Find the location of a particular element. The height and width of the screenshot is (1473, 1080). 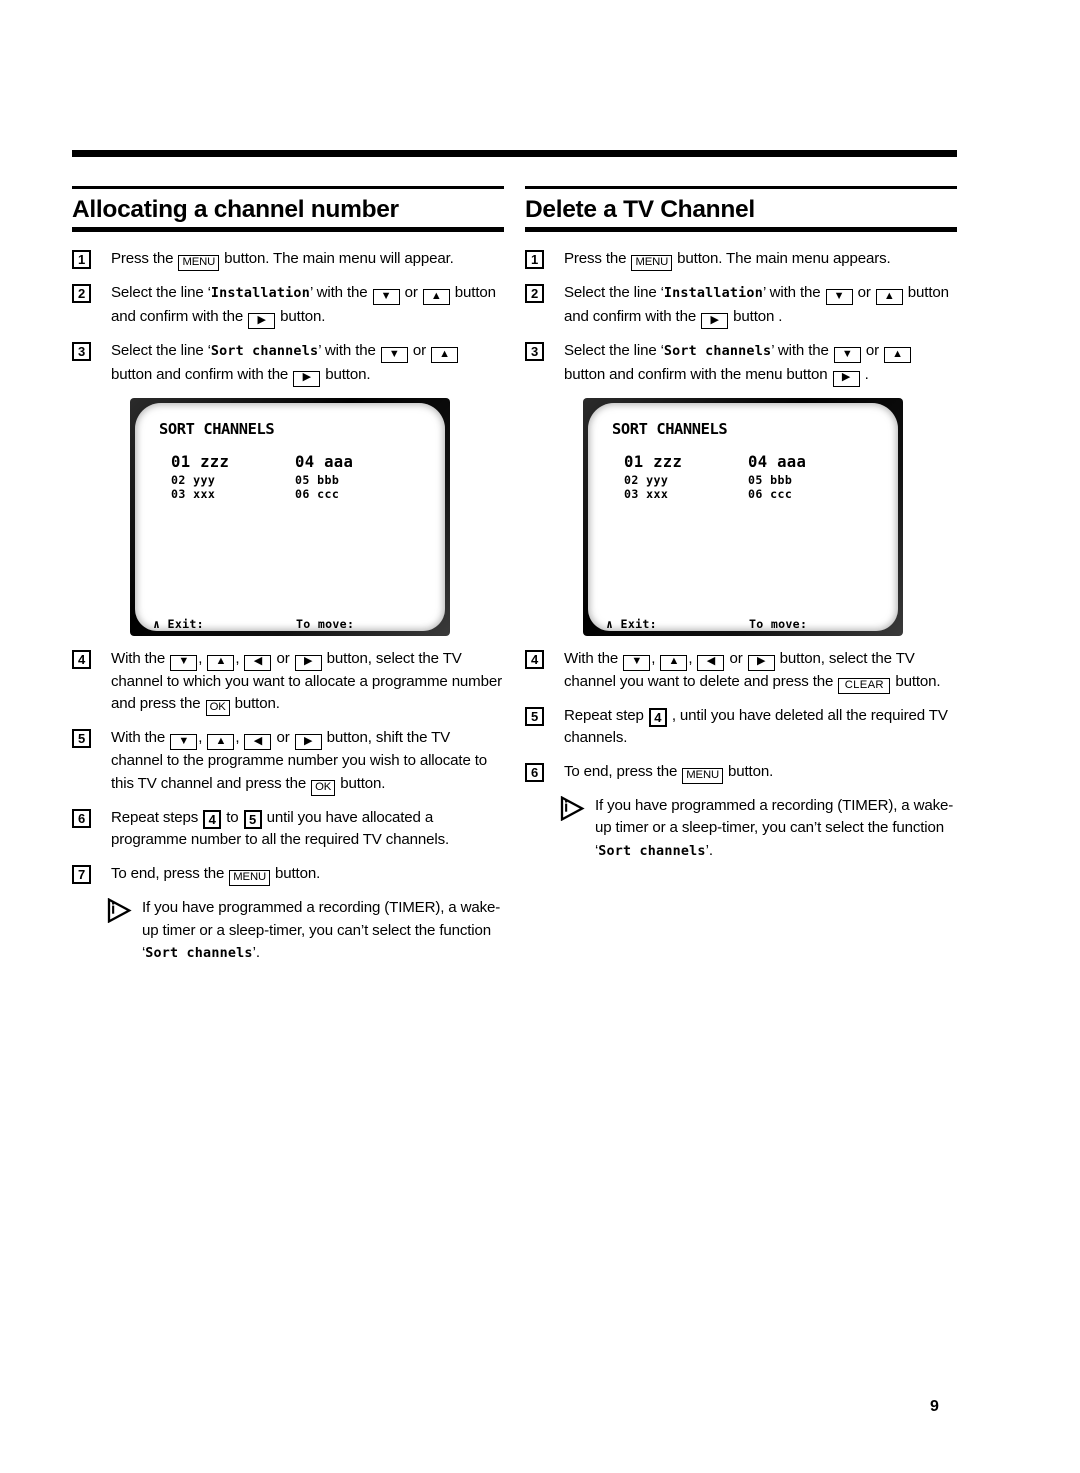

osd-channel-number: 02 is located at coordinates (182, 479).